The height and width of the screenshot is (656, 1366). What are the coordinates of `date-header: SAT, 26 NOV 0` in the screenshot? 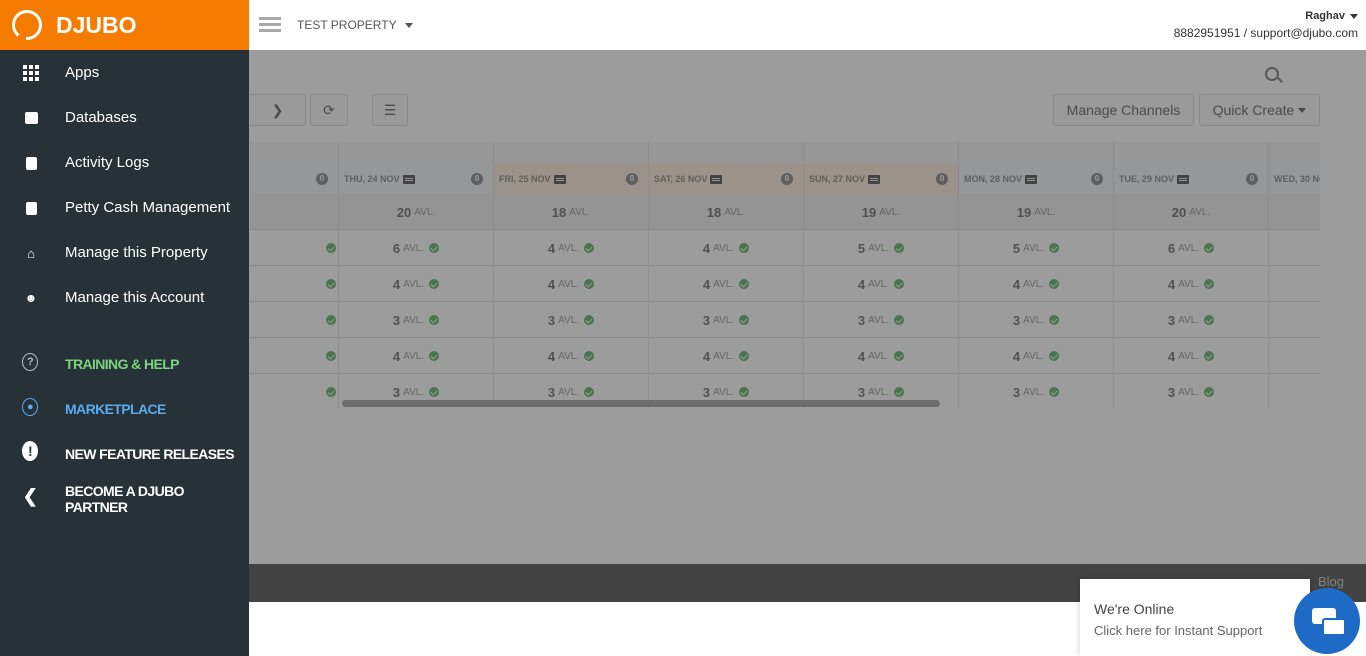 It's located at (726, 179).